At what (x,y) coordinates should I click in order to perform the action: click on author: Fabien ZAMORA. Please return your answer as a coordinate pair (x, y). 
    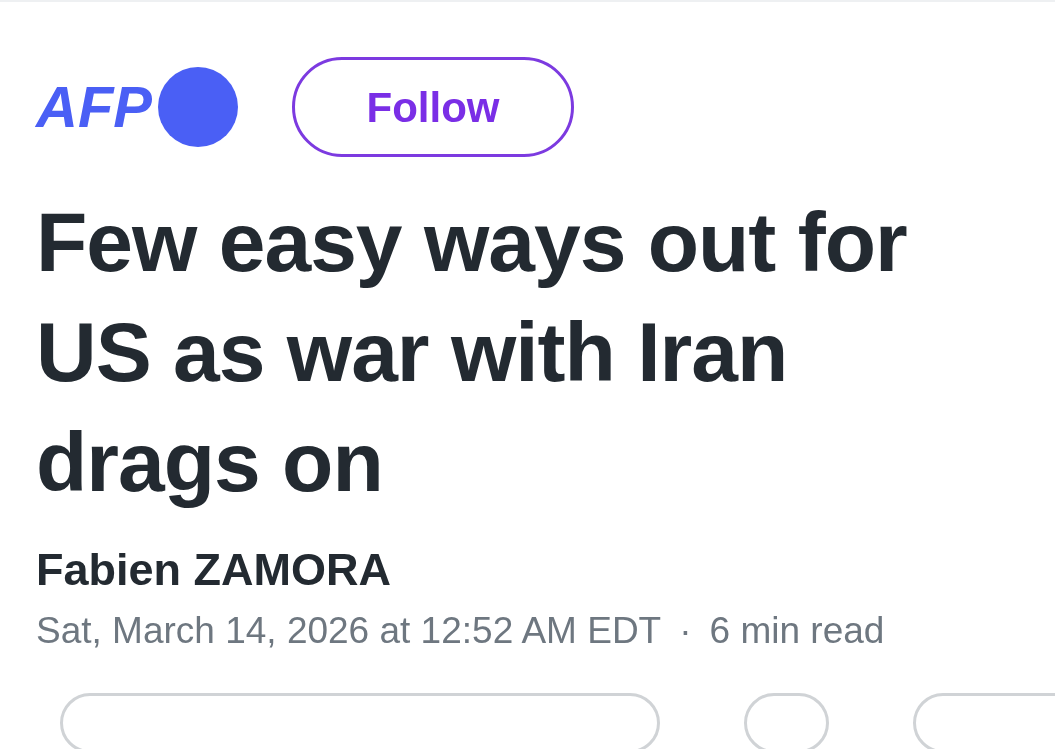
    Looking at the image, I should click on (213, 569).